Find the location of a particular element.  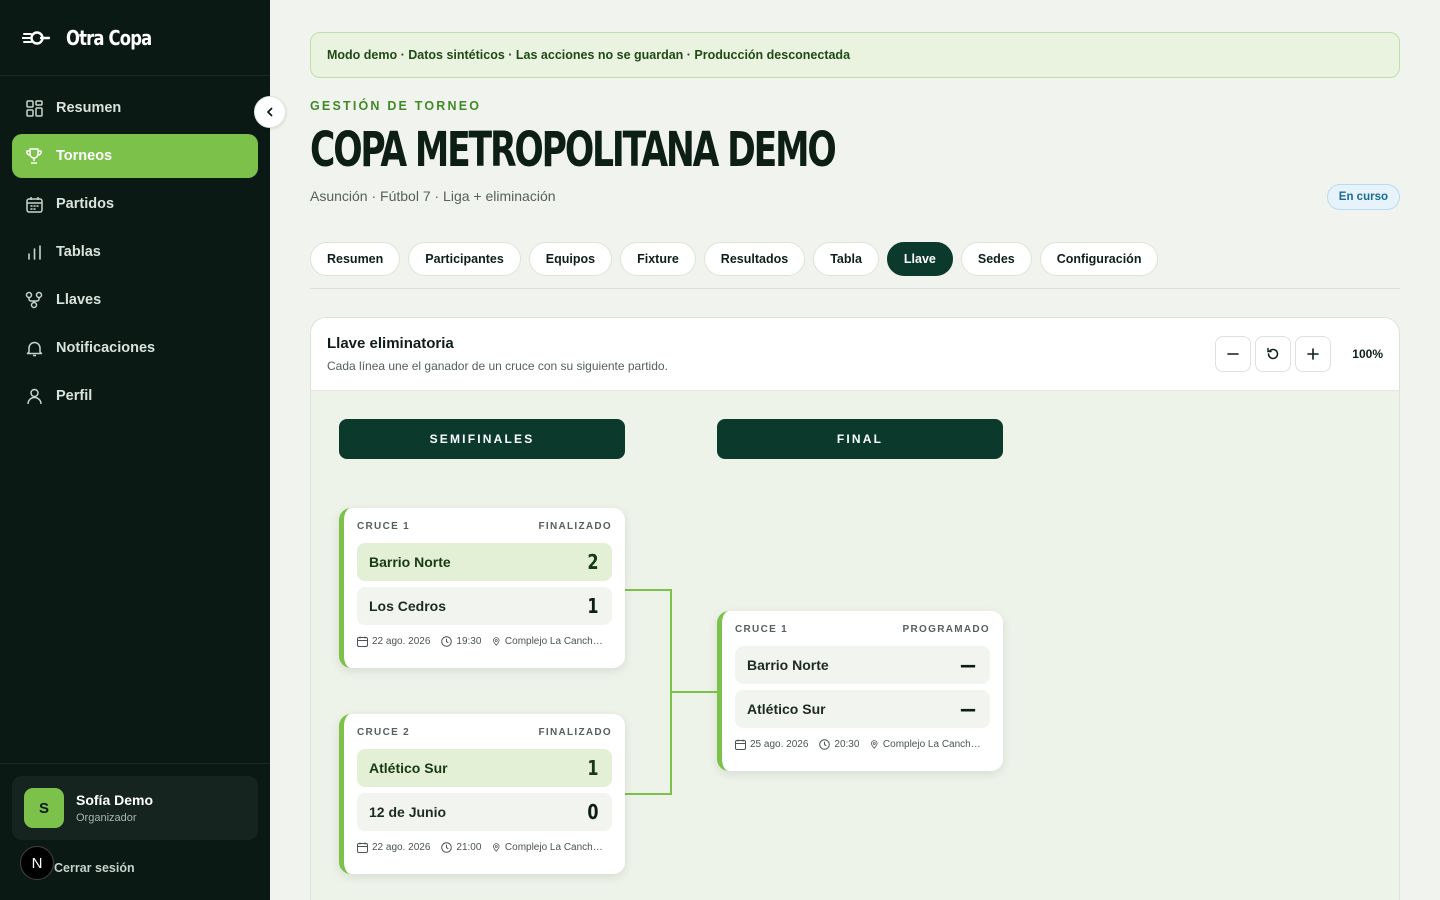

sidebar-item-label: Tablas is located at coordinates (78, 252).